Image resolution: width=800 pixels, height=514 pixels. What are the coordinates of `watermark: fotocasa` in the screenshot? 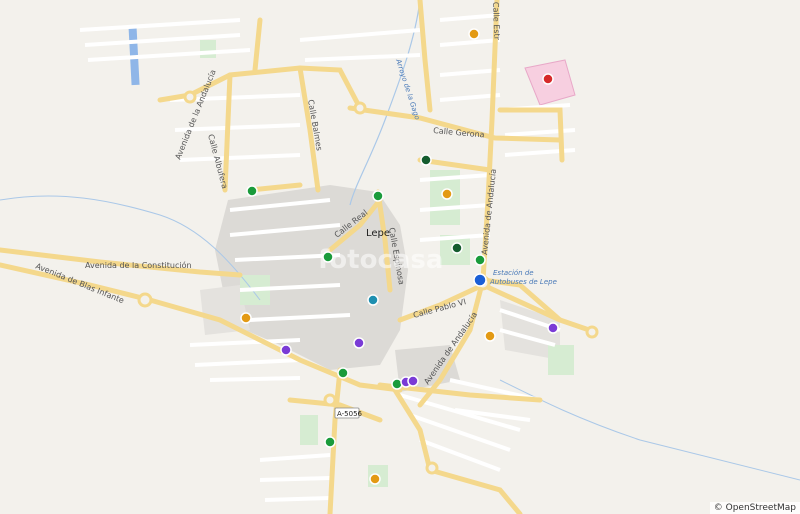 It's located at (380, 260).